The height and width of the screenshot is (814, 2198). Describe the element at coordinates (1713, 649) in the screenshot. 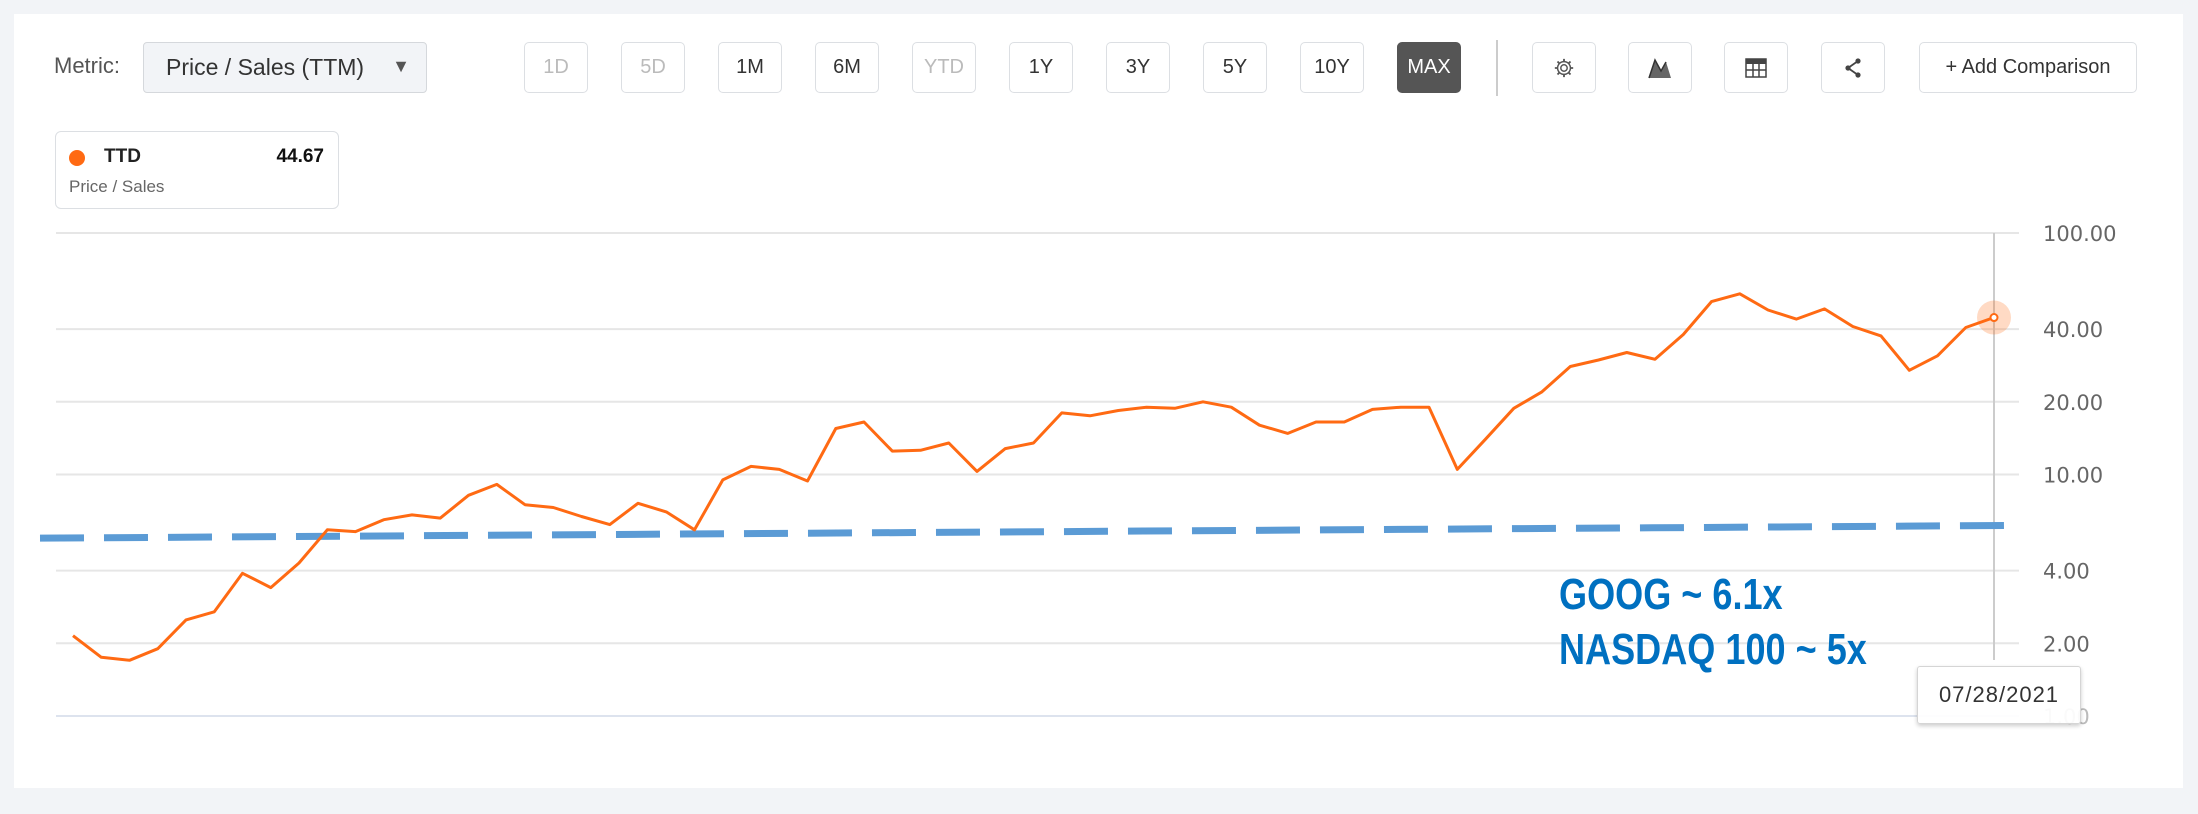

I see `annotation-nasdaq: NASDAQ 100 ~ 5x` at that location.